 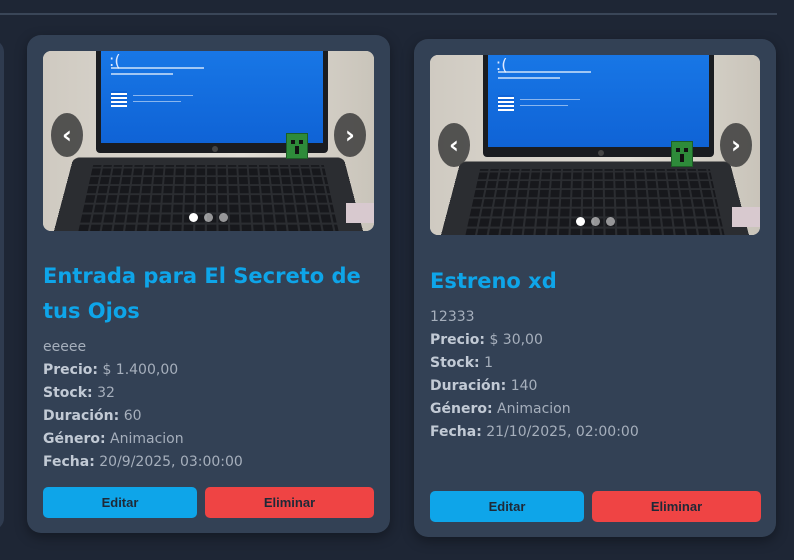 What do you see at coordinates (524, 386) in the screenshot?
I see `duration-value: 140` at bounding box center [524, 386].